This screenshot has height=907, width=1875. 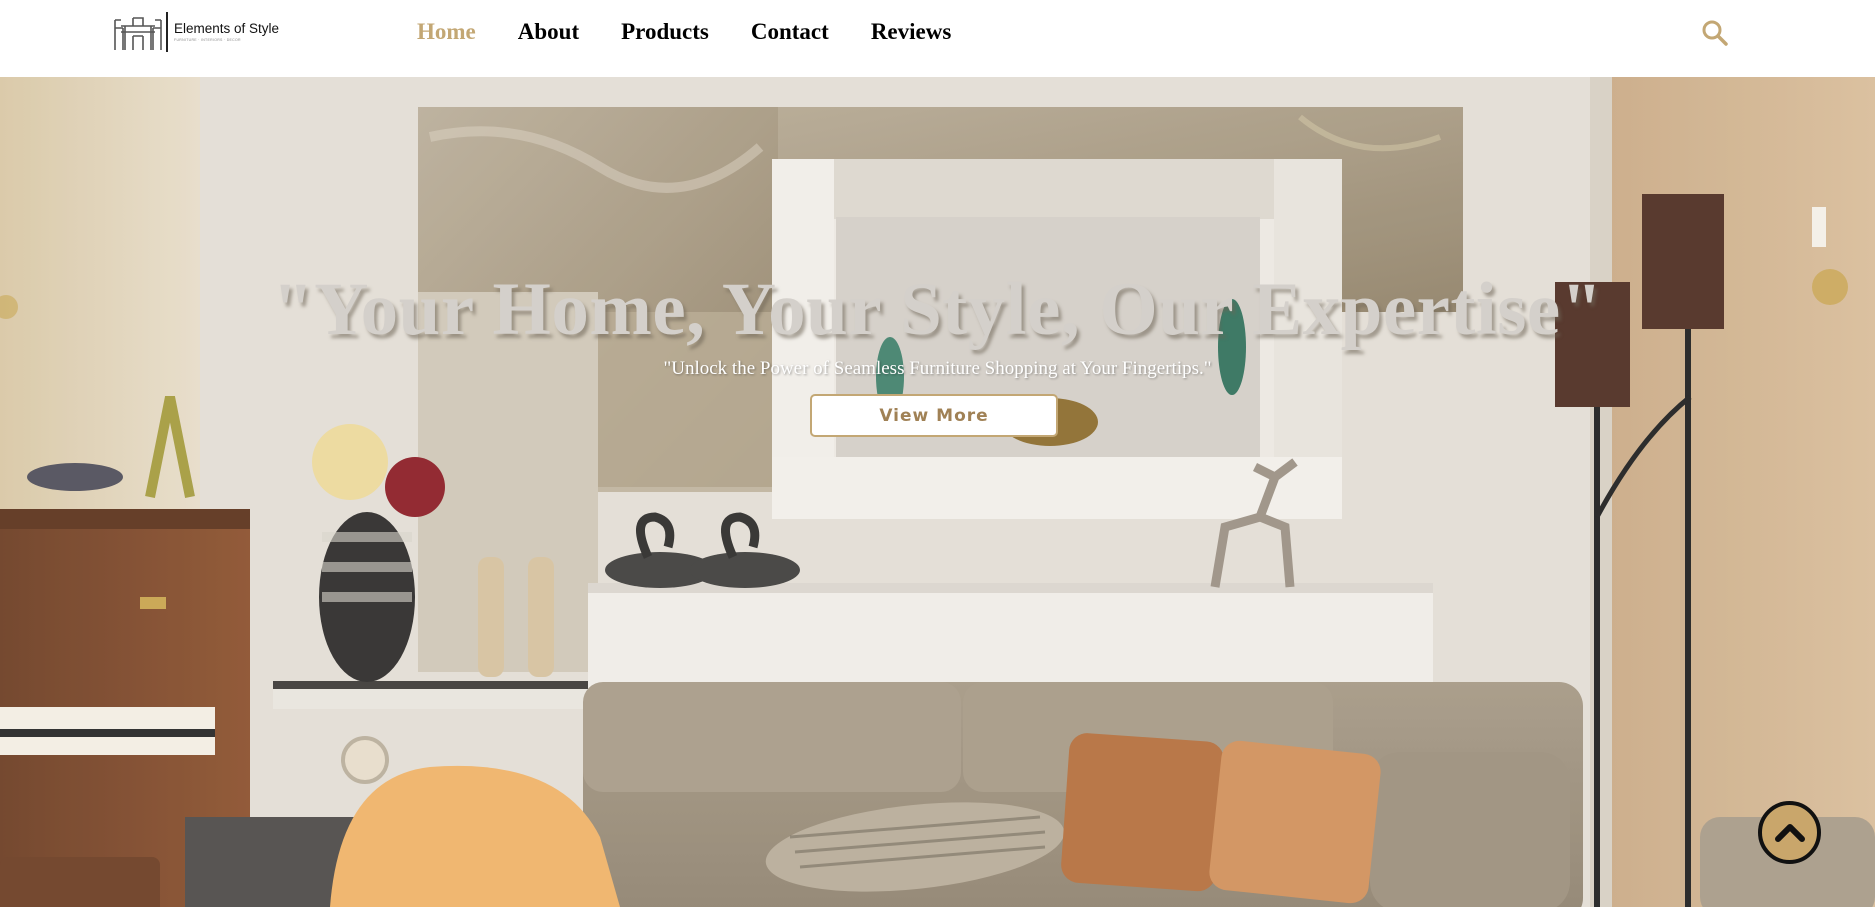 What do you see at coordinates (167, 32) in the screenshot?
I see `logo-divider` at bounding box center [167, 32].